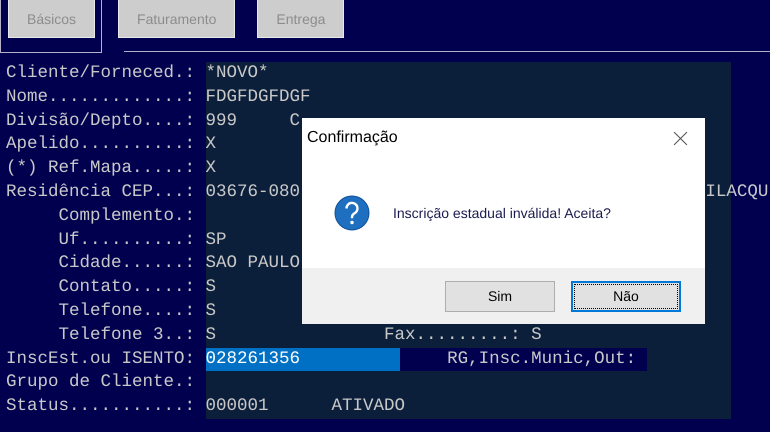 This screenshot has width=770, height=432. I want to click on dialog-button: Não, so click(626, 296).